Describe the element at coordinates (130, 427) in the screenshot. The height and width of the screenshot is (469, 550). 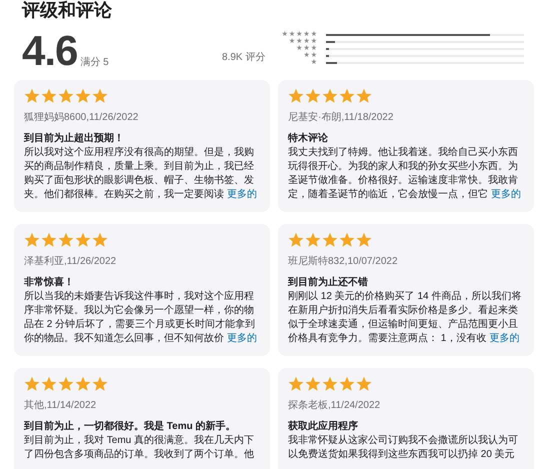
I see `review-title: 到目前为止，一切都很好。我是 Temu 的新手。` at that location.